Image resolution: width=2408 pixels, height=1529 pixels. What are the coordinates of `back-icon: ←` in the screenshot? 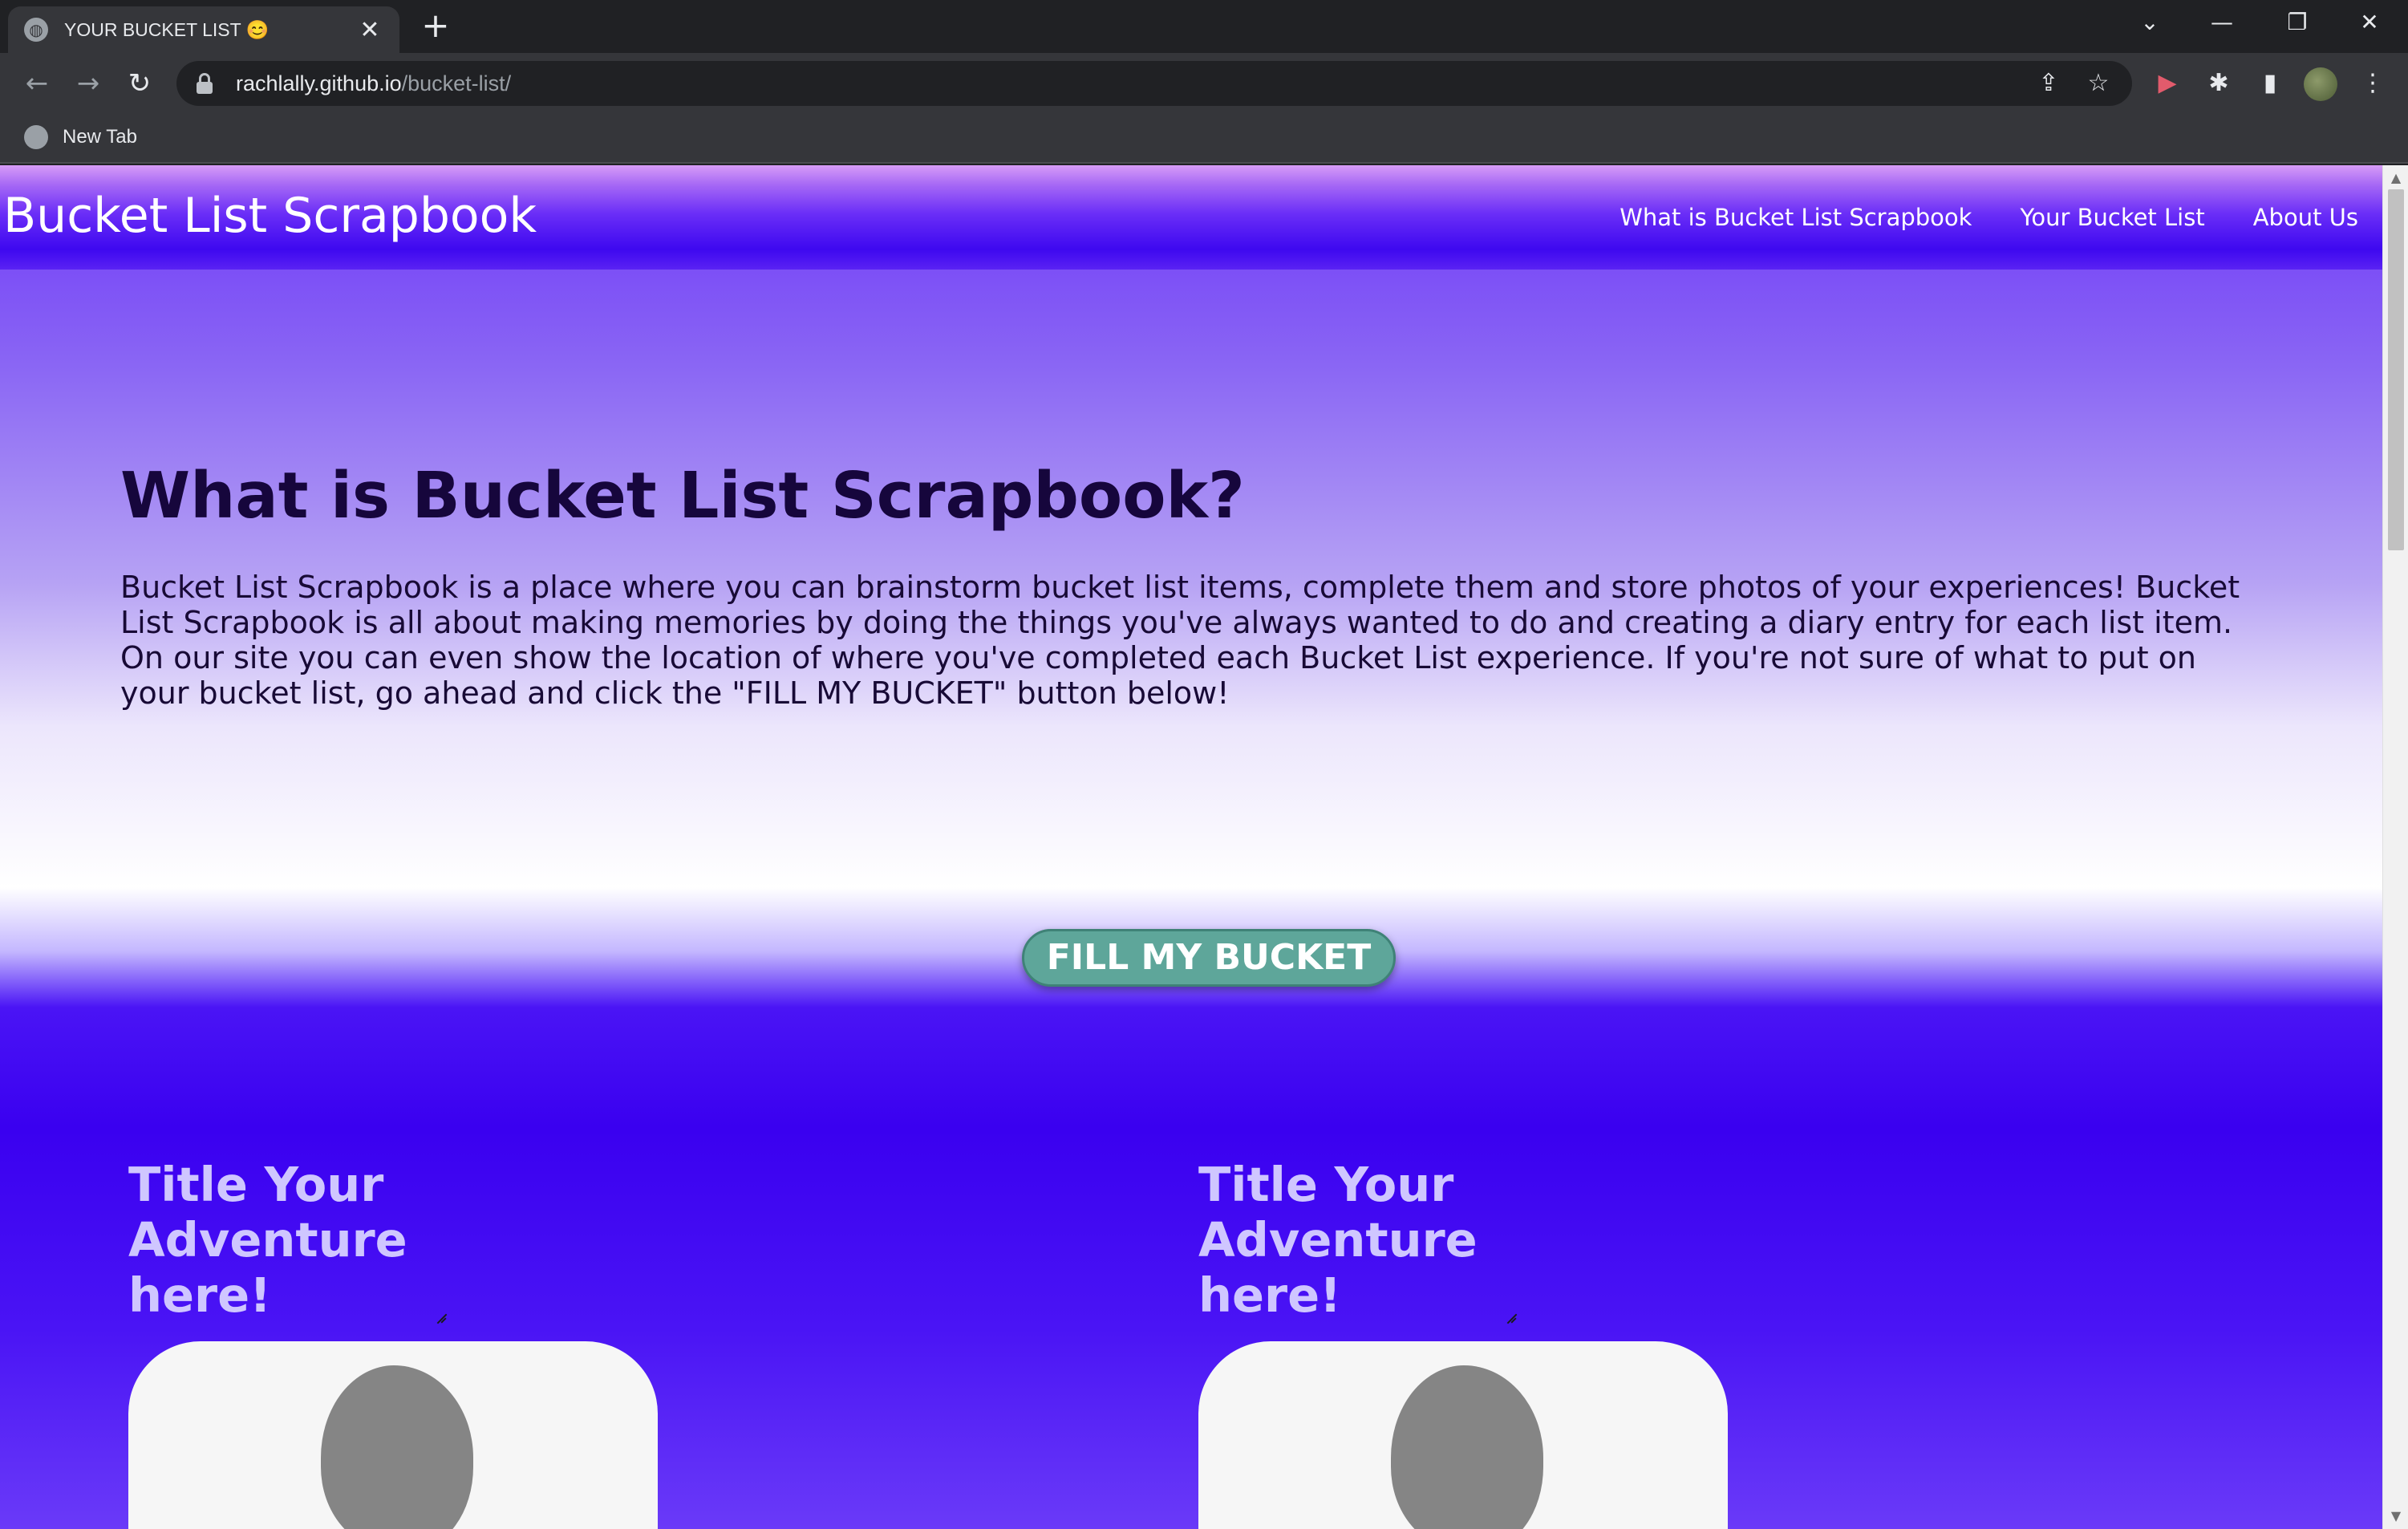 It's located at (37, 83).